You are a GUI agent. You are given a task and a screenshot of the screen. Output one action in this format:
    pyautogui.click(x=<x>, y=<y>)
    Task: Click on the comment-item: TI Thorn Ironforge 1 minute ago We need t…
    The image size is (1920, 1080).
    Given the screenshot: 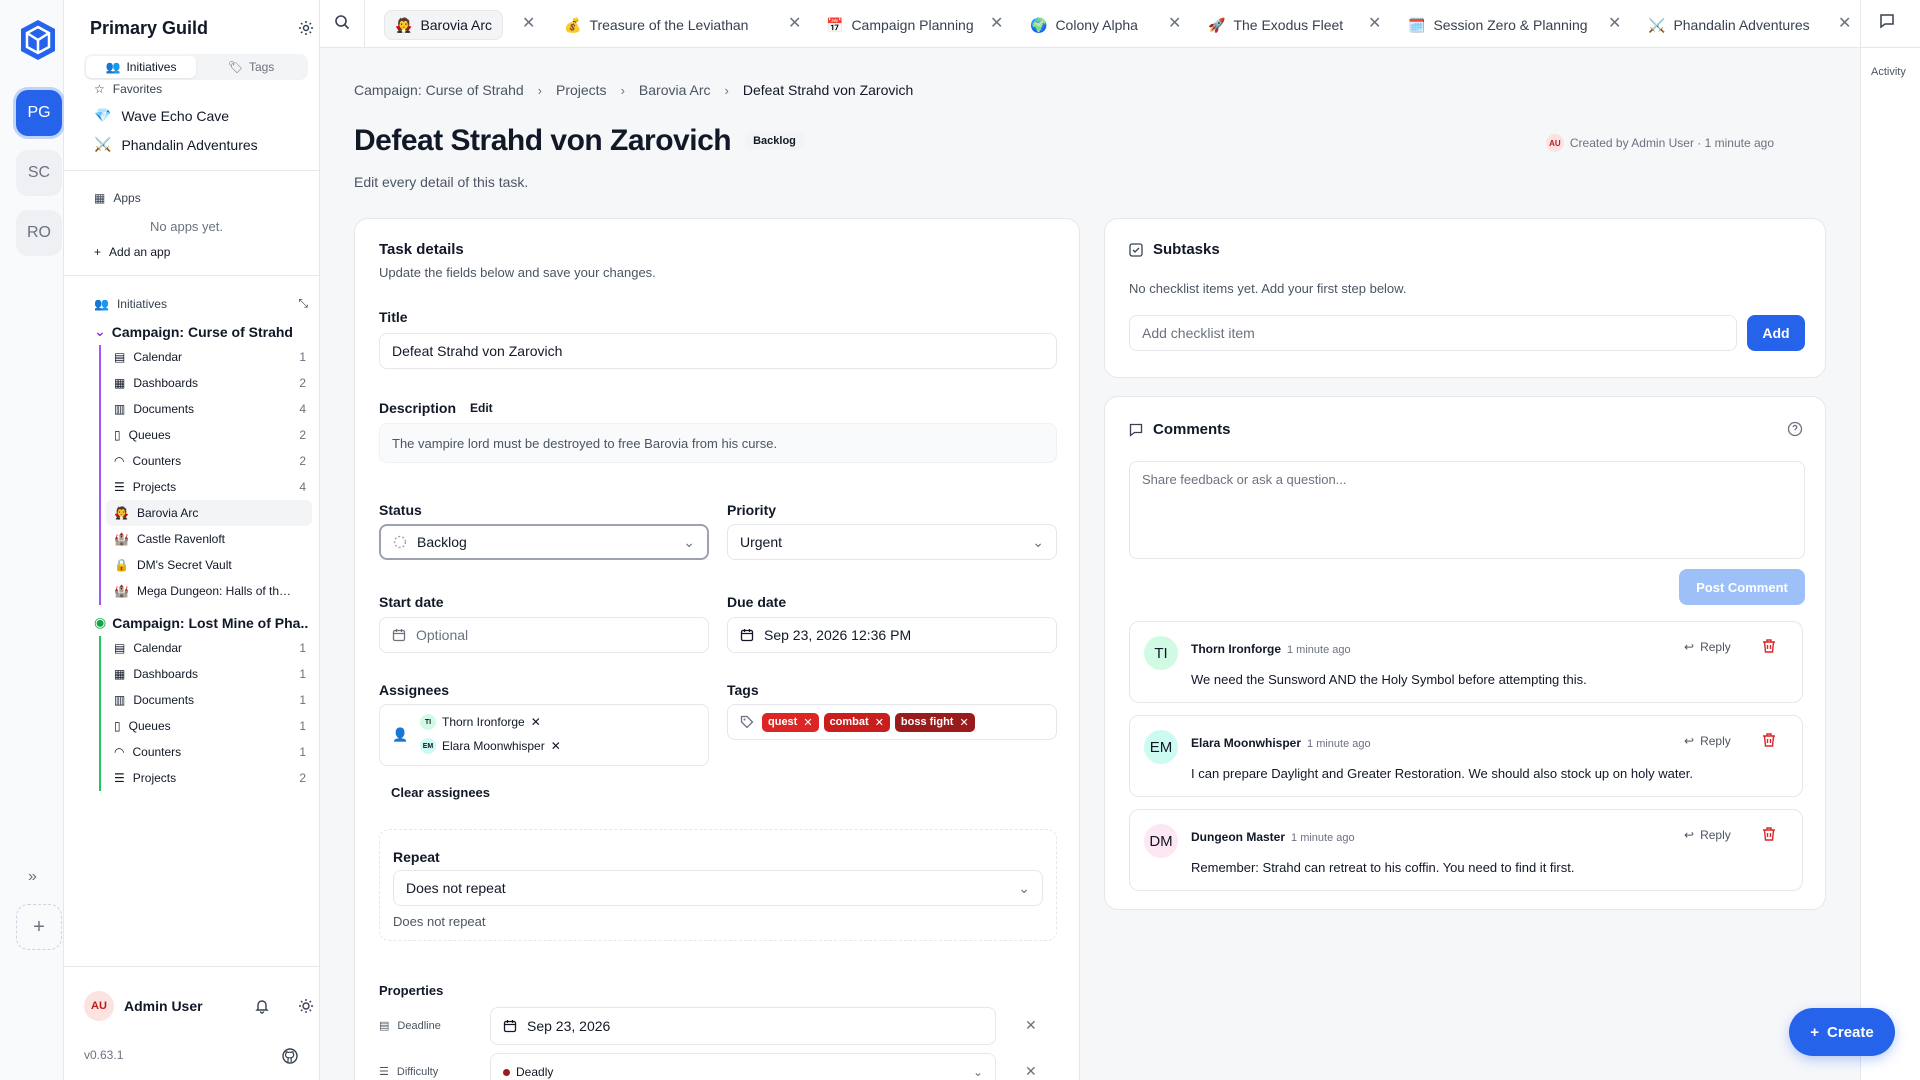 What is the action you would take?
    pyautogui.click(x=1466, y=662)
    